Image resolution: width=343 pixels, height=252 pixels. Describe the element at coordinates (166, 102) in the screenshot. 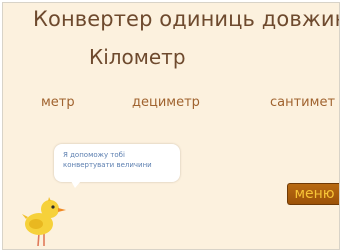

I see `unit-option-detsimetr: дециметр` at that location.